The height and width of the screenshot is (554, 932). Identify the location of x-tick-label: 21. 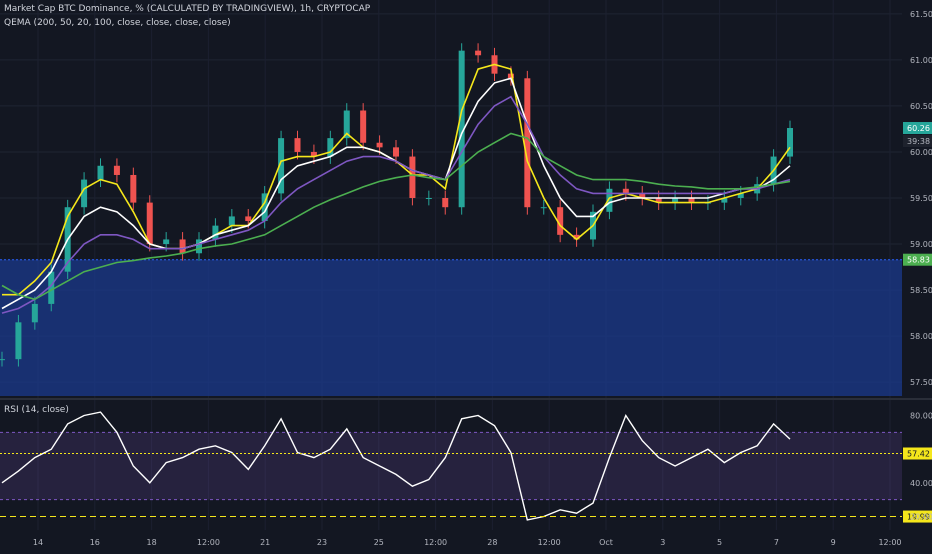
(265, 542).